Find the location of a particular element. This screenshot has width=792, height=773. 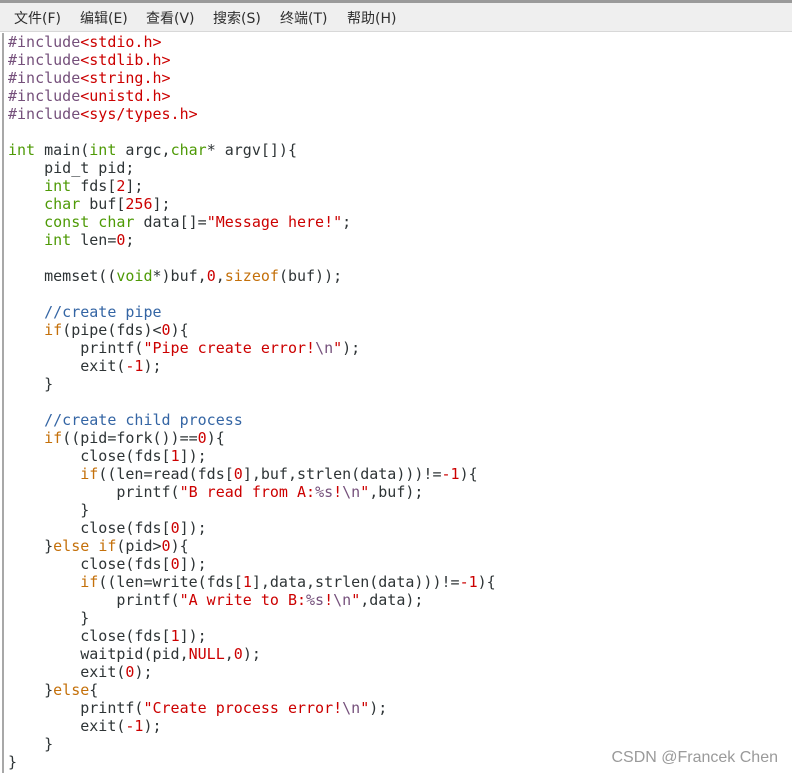

comment-token: //create pipe is located at coordinates (103, 312).